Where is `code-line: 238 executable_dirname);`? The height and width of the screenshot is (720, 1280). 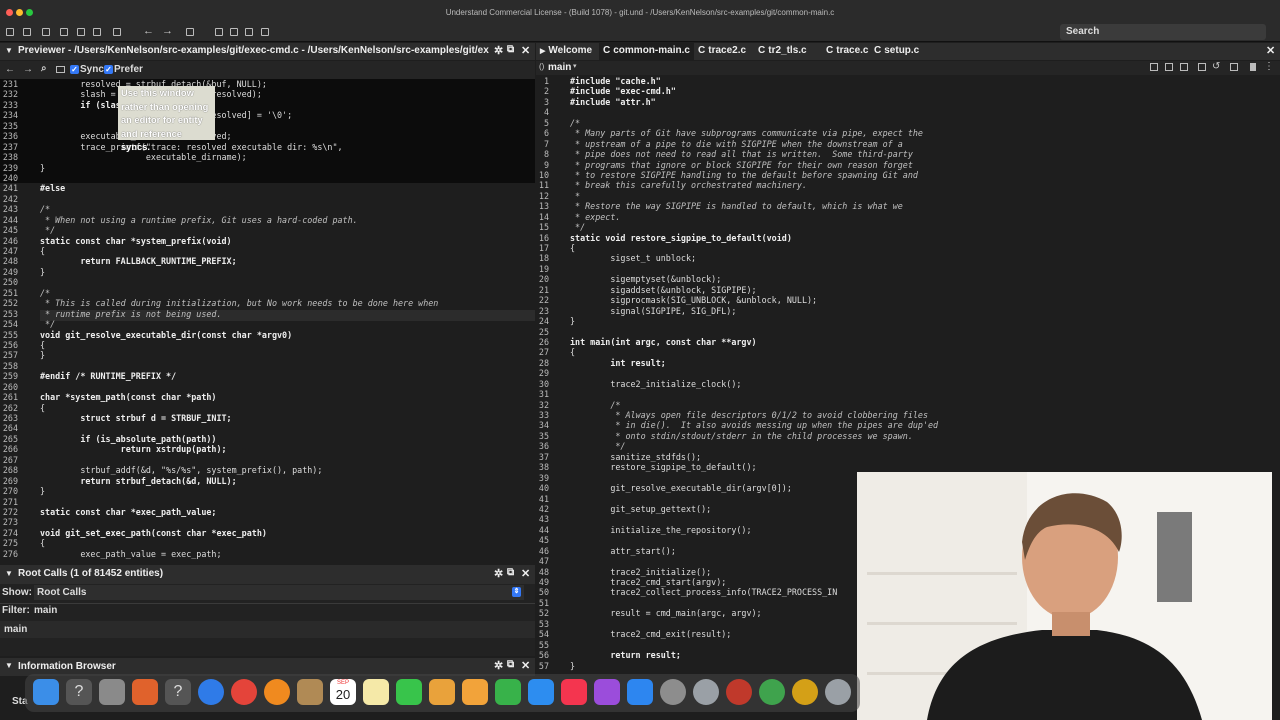
code-line: 238 executable_dirname); is located at coordinates (267, 157).